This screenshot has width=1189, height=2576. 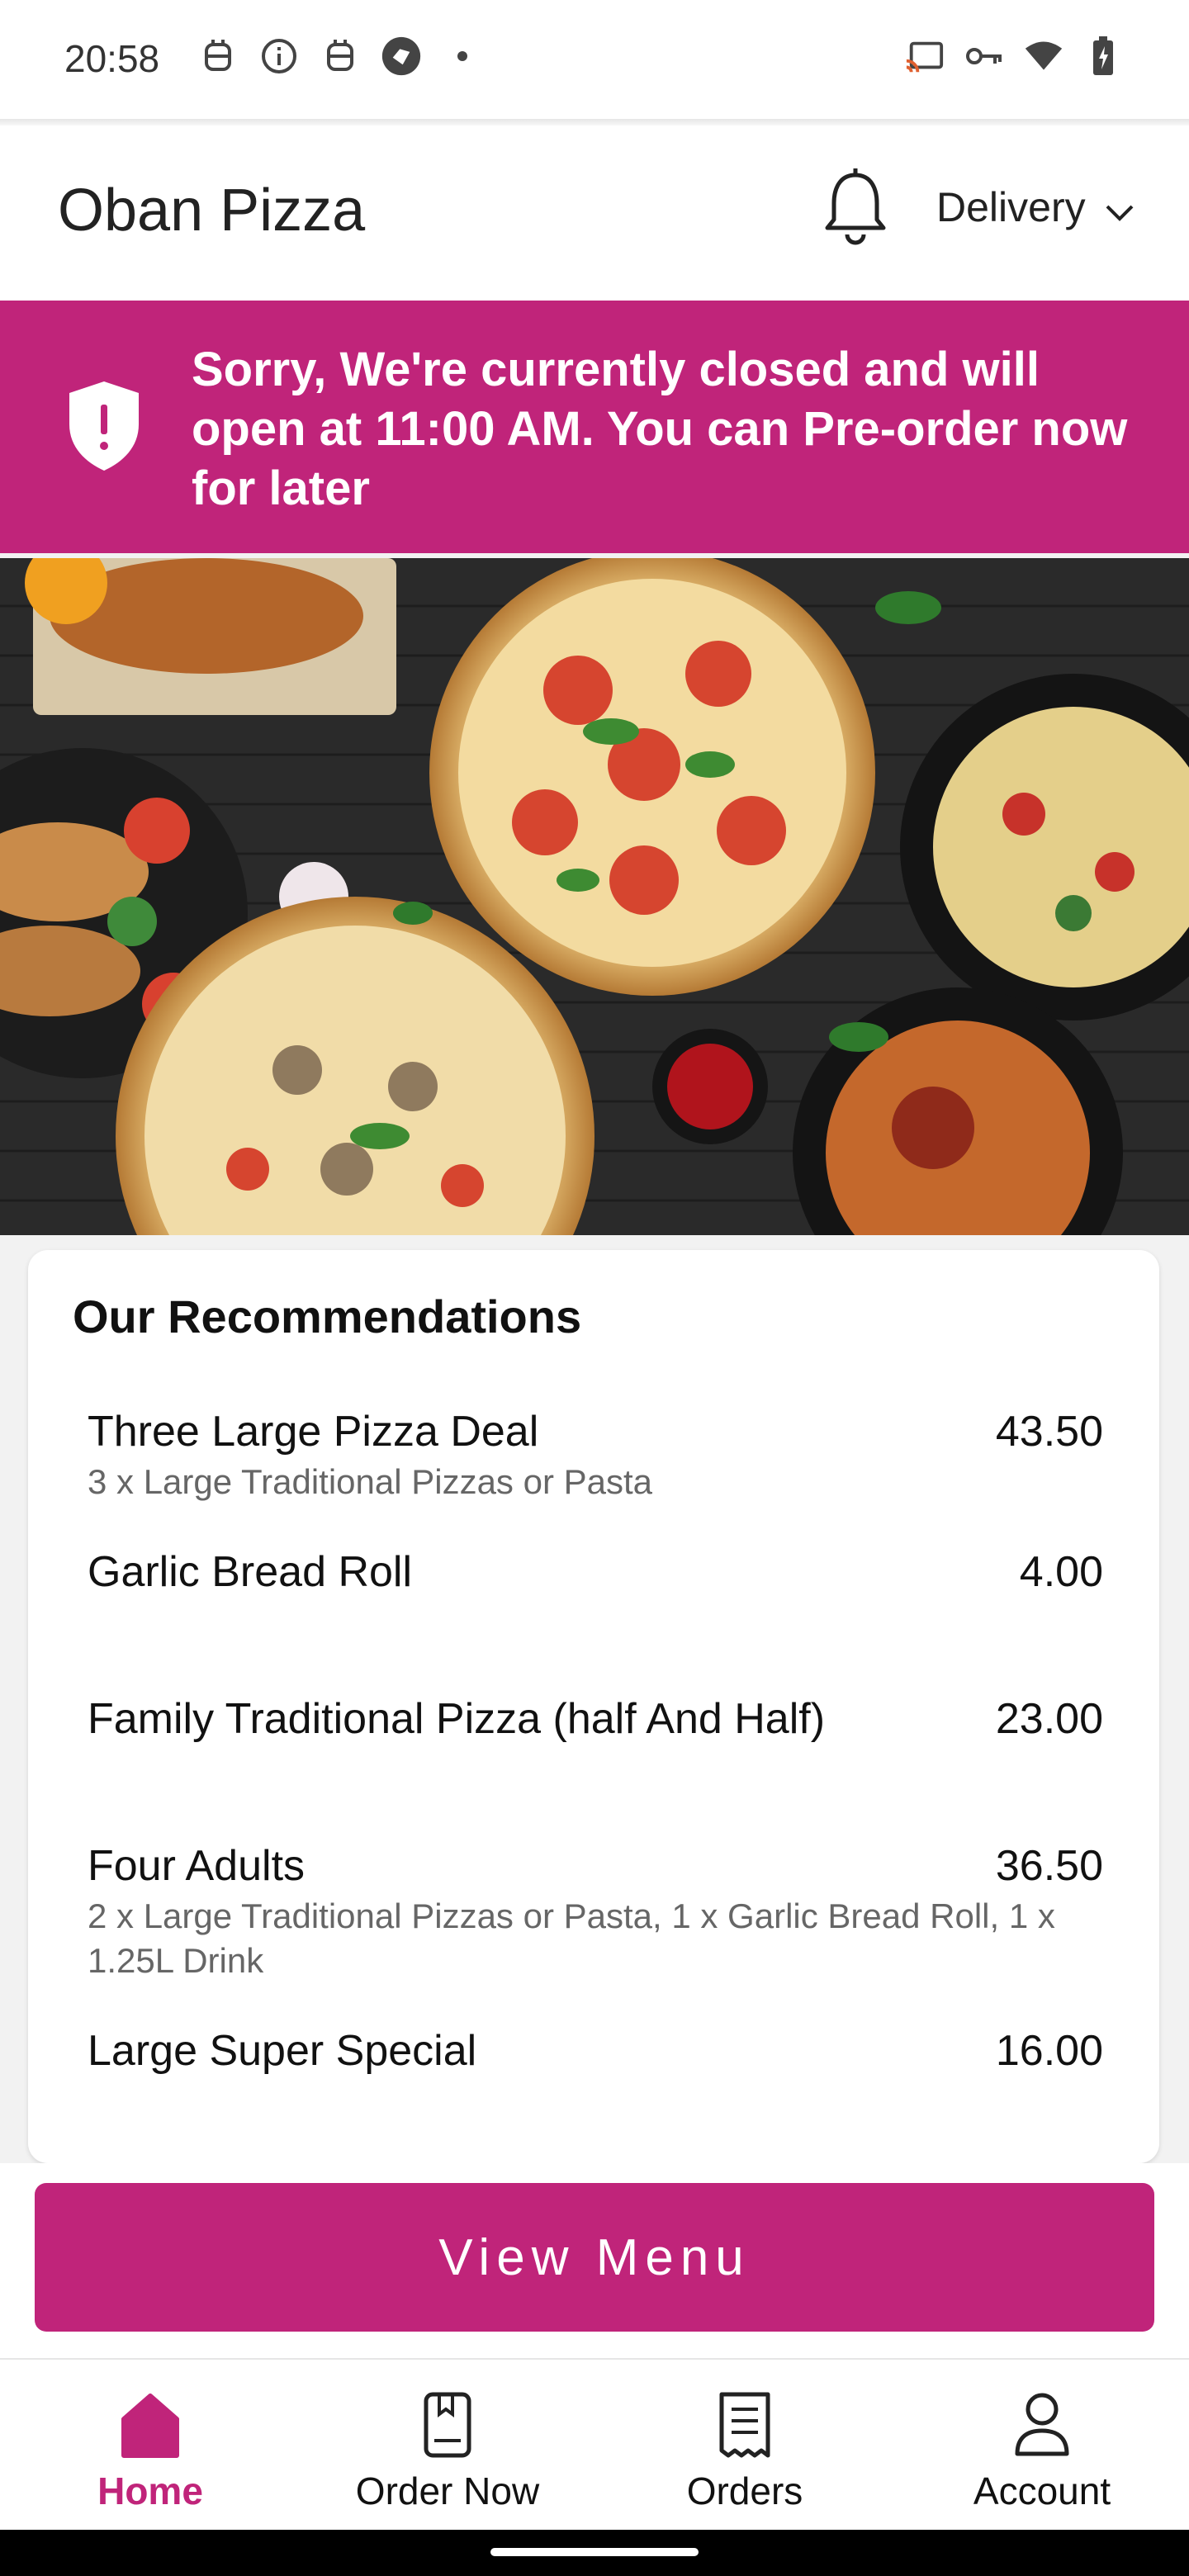 I want to click on item-name: Large Super Special, so click(x=282, y=2051).